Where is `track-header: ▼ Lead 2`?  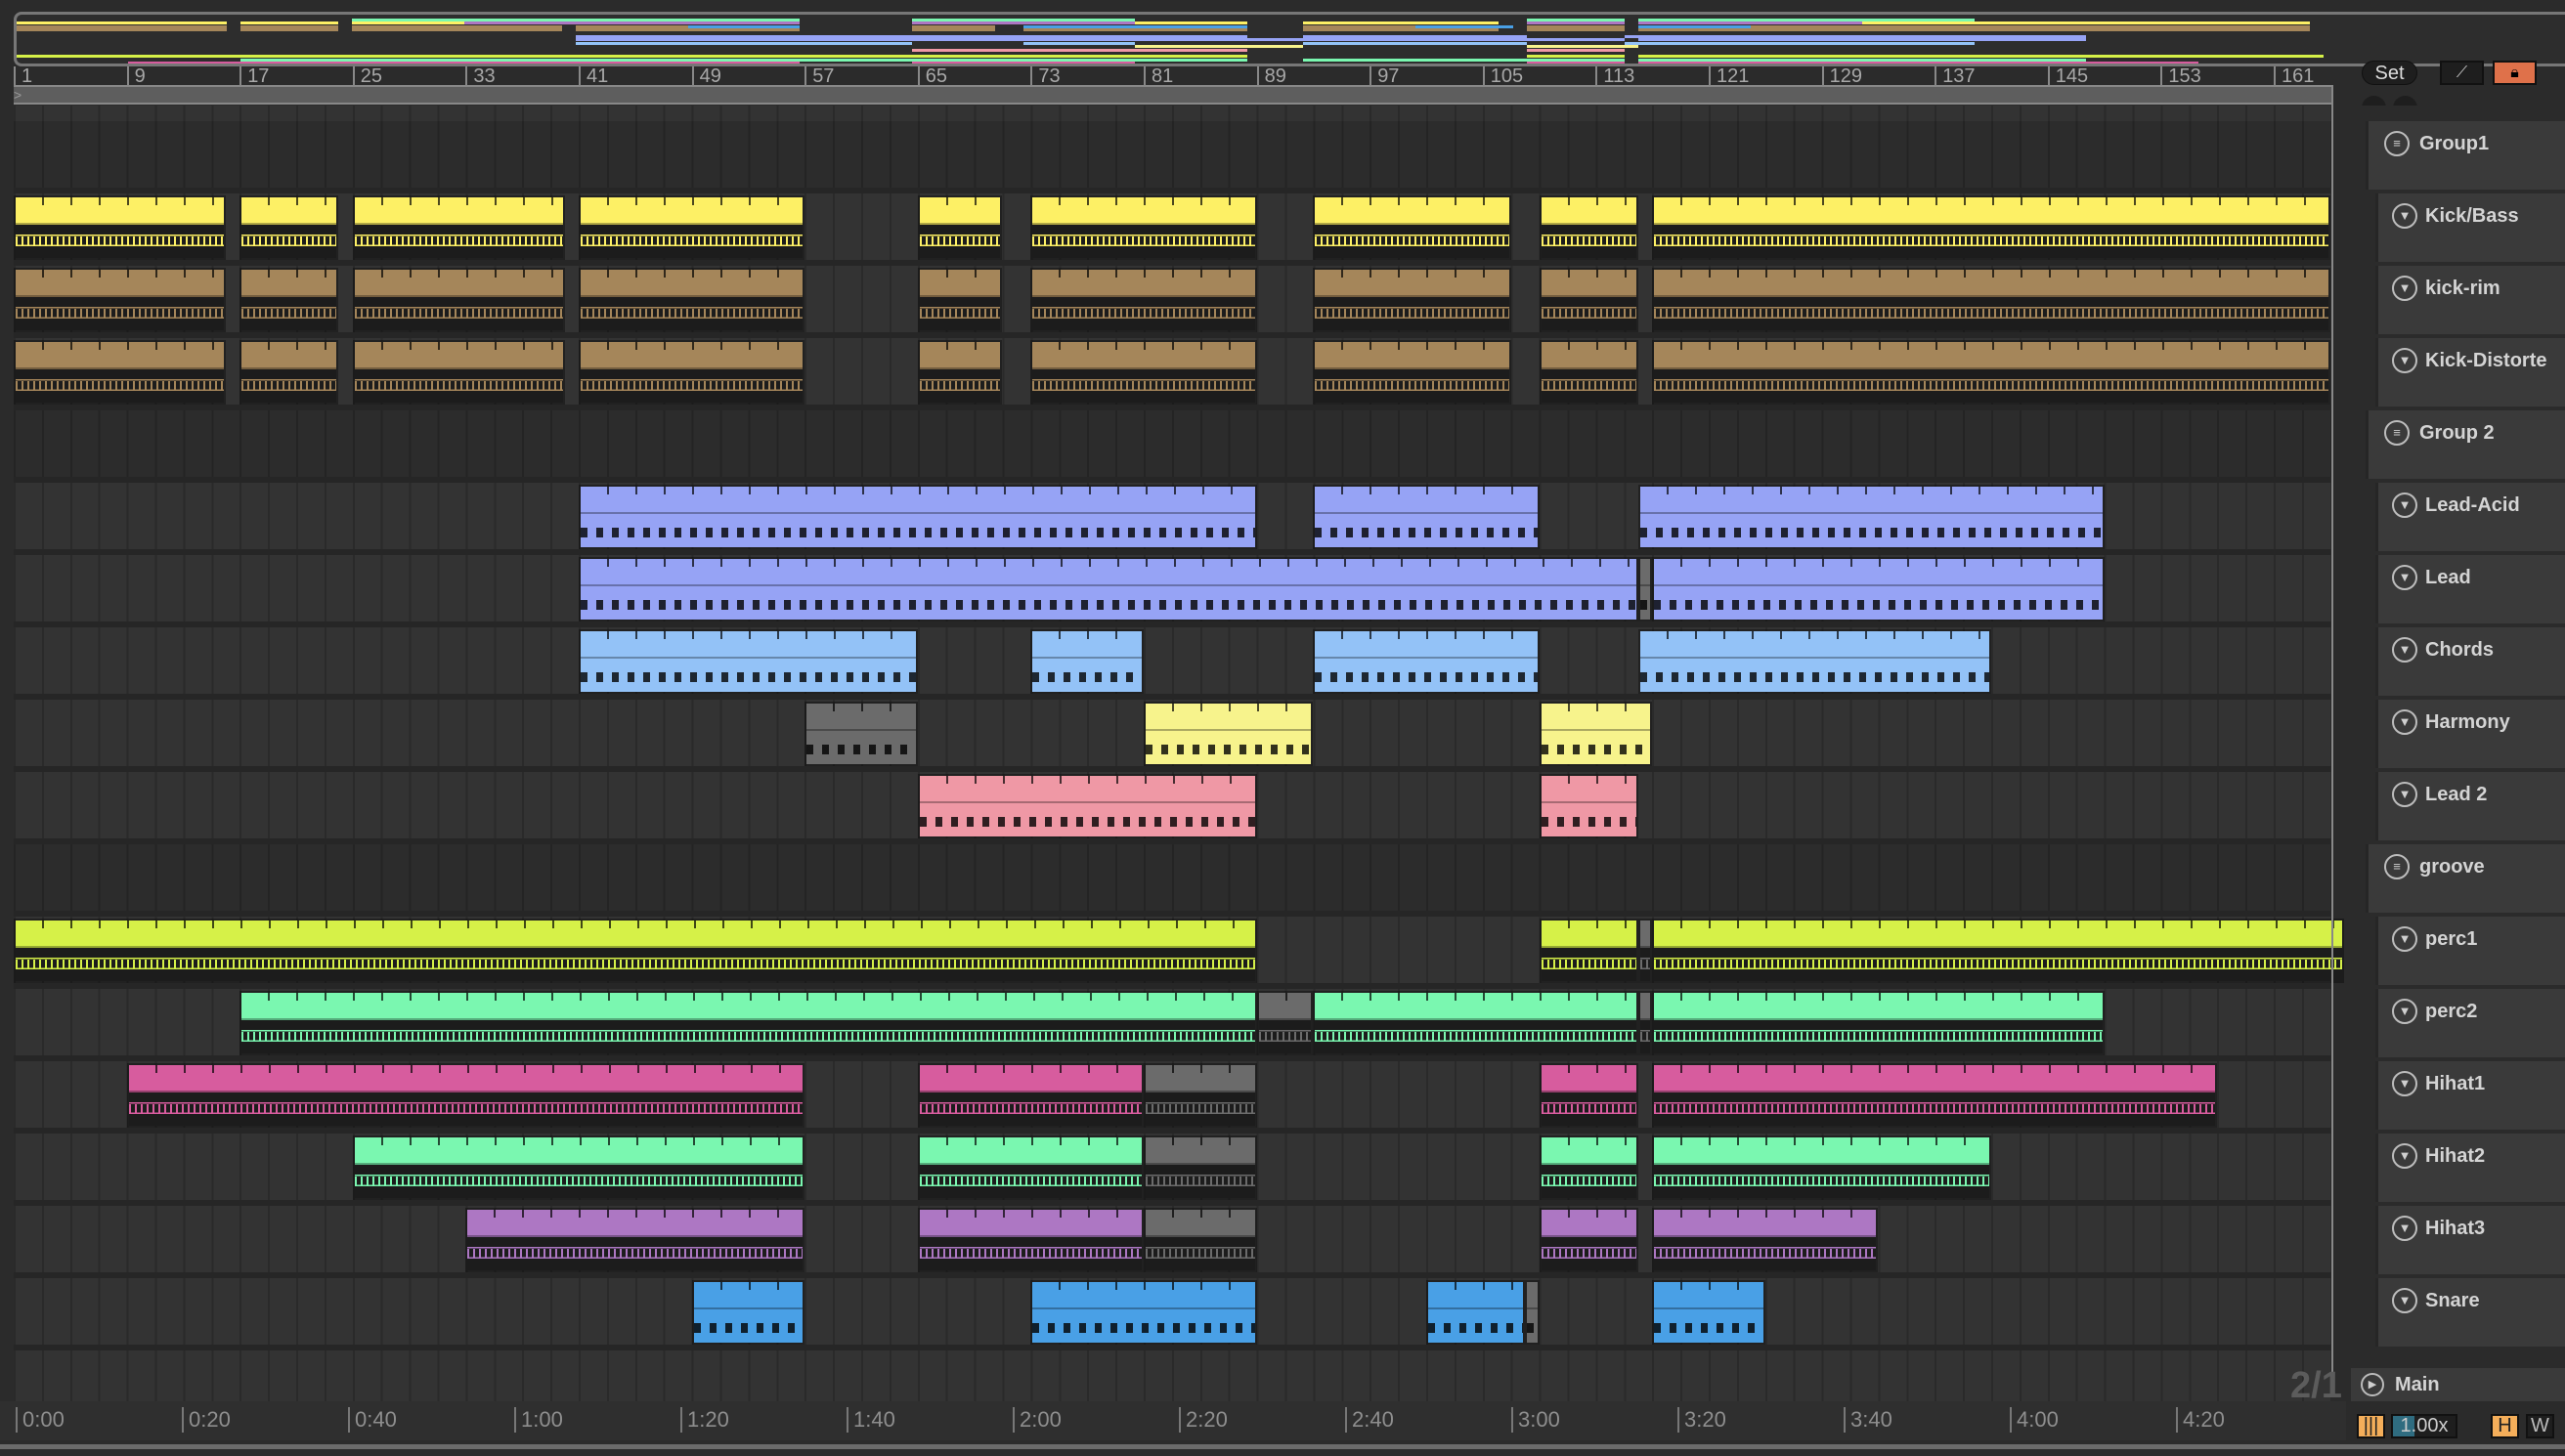 track-header: ▼ Lead 2 is located at coordinates (2470, 806).